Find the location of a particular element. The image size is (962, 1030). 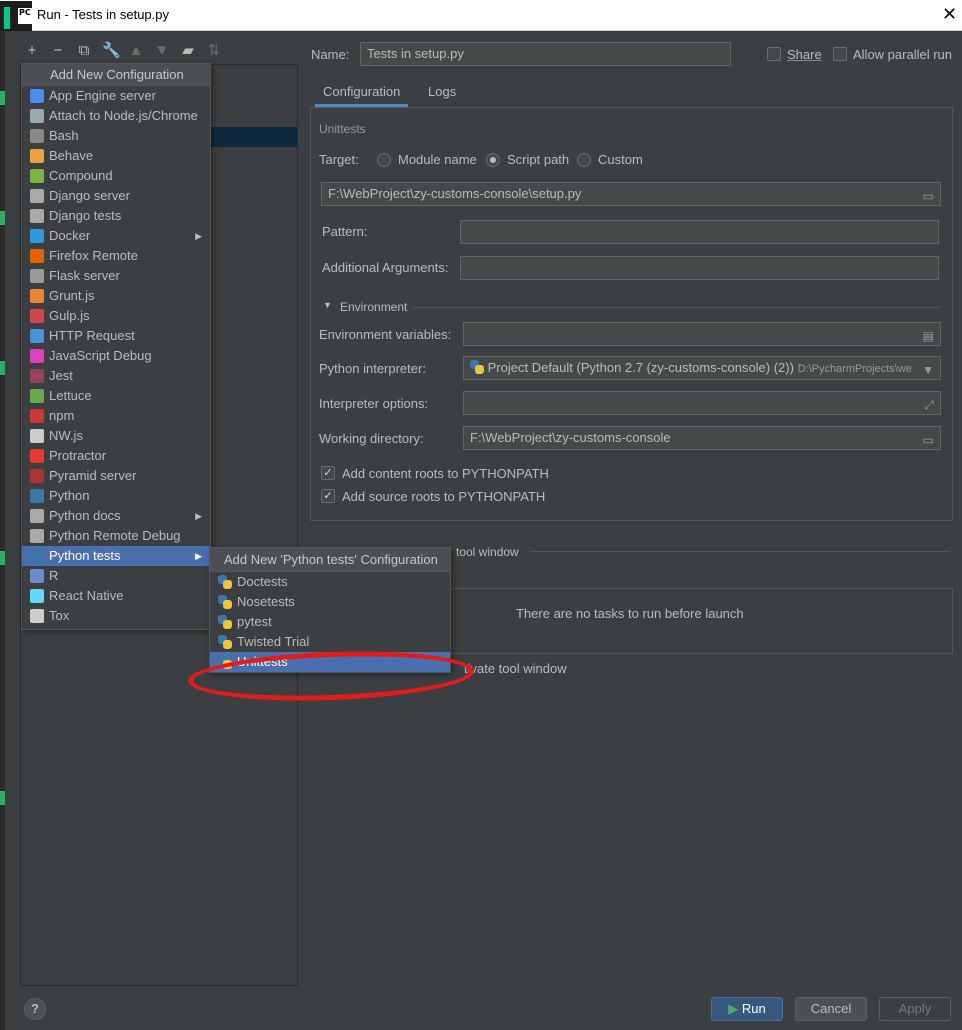

chevron-down-icon: ▼ is located at coordinates (926, 369).